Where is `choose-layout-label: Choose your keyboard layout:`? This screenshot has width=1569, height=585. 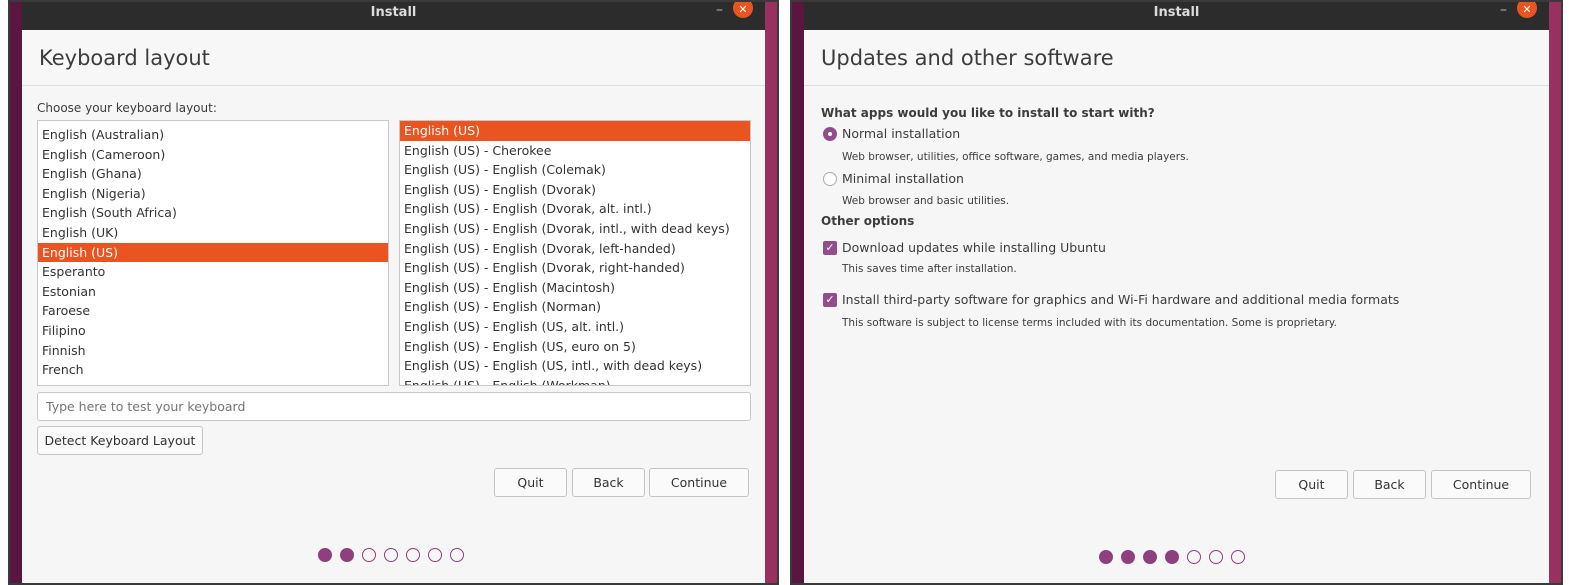 choose-layout-label: Choose your keyboard layout: is located at coordinates (127, 108).